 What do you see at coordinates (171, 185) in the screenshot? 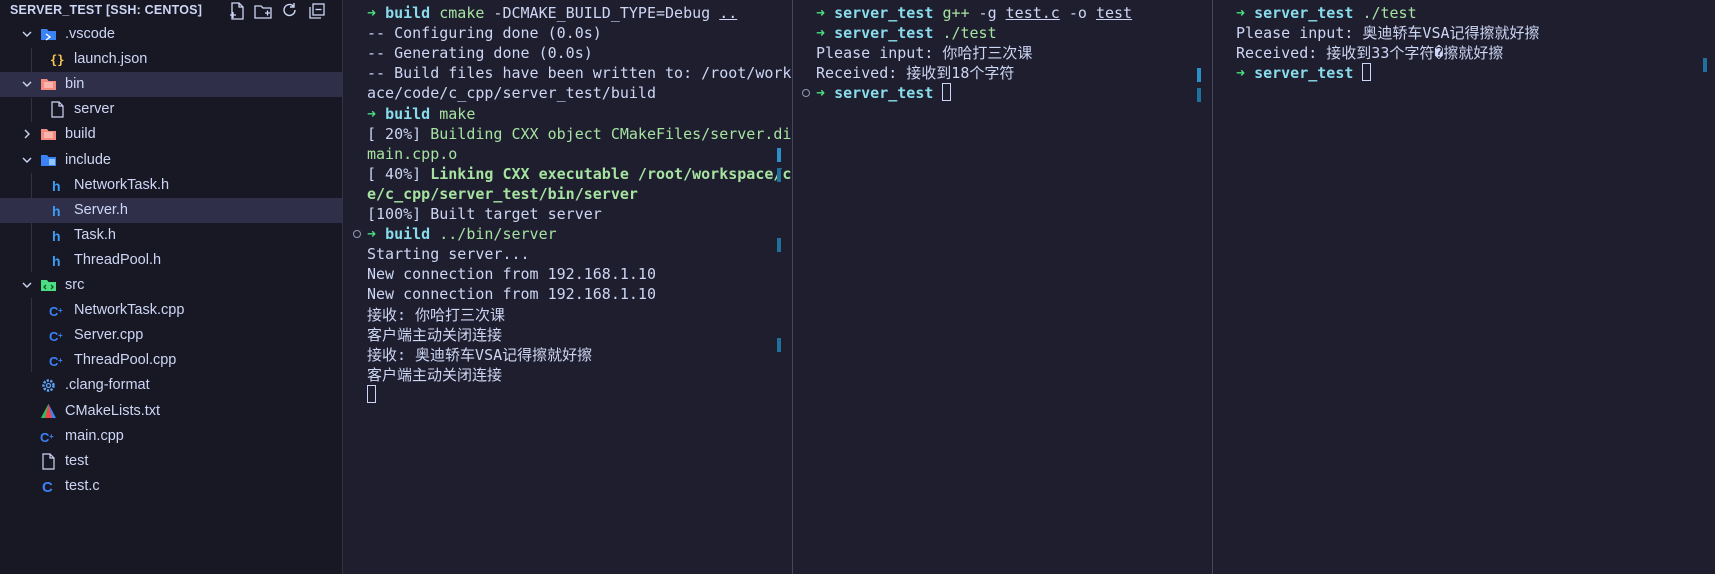
I see `tree-file-networktask-h: h NetworkTask.h` at bounding box center [171, 185].